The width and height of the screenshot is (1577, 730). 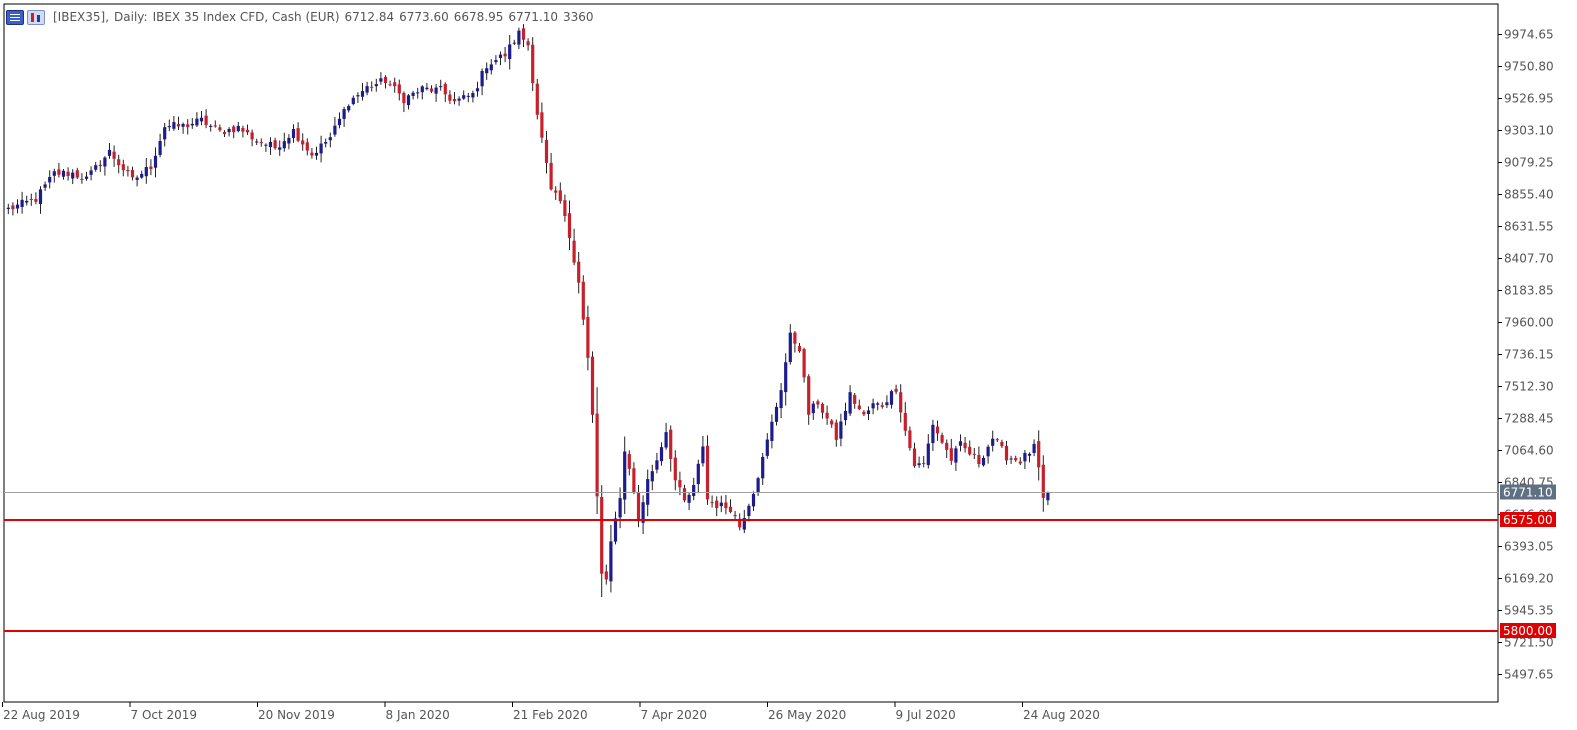 What do you see at coordinates (41, 715) in the screenshot?
I see `x-tick-label: 22 Aug 2019` at bounding box center [41, 715].